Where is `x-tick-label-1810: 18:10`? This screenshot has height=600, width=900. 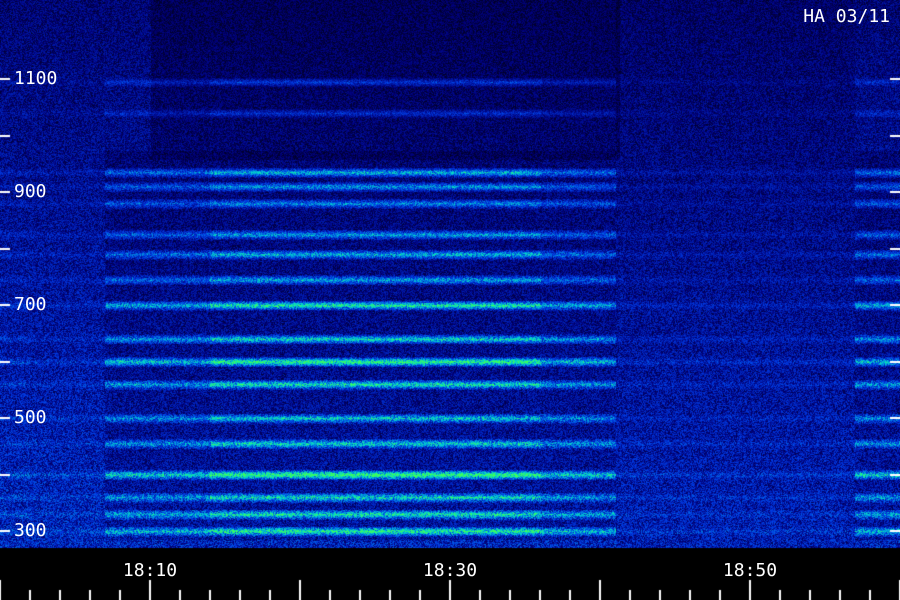 x-tick-label-1810: 18:10 is located at coordinates (150, 570).